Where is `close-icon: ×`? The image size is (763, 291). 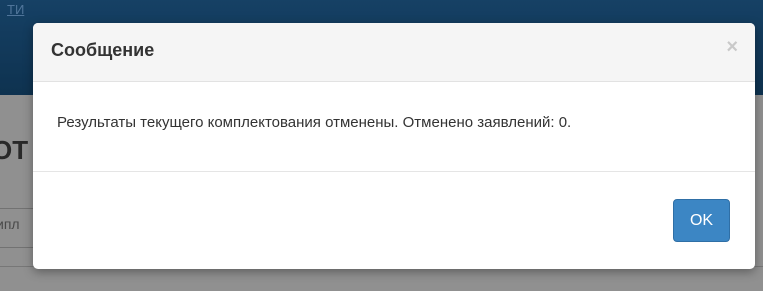
close-icon: × is located at coordinates (732, 47).